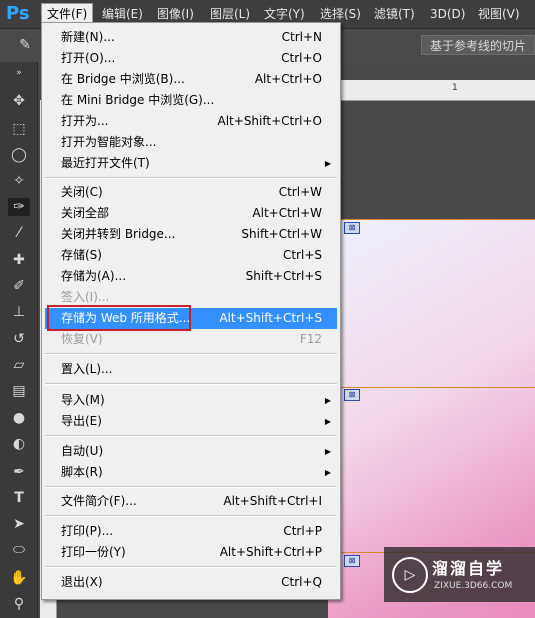 The image size is (535, 618). I want to click on lasso-tool-icon: ◯, so click(19, 155).